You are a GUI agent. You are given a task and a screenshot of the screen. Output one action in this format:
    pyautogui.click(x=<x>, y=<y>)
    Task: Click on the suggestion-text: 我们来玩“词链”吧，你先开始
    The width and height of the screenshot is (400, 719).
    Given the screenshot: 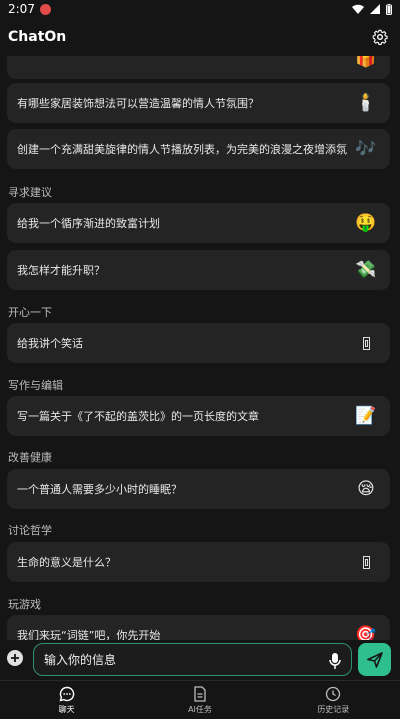 What is the action you would take?
    pyautogui.click(x=89, y=634)
    